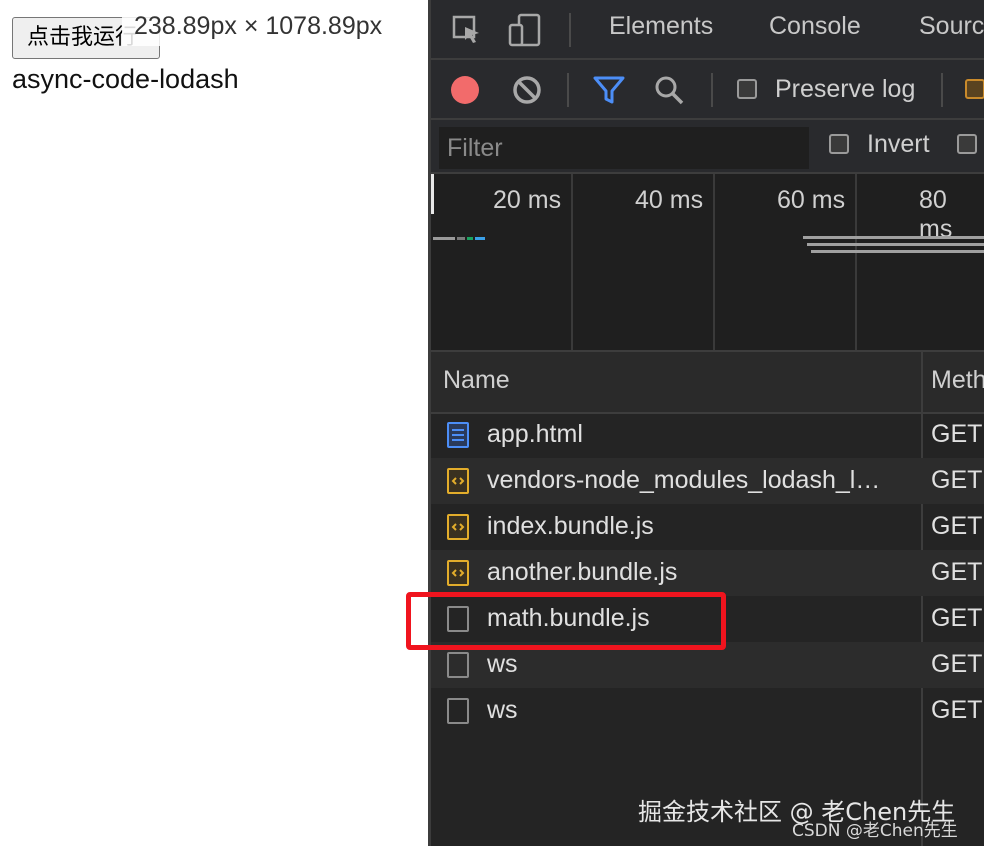 The image size is (984, 846). Describe the element at coordinates (707, 90) in the screenshot. I see `network-toolbar: Preserve log` at that location.